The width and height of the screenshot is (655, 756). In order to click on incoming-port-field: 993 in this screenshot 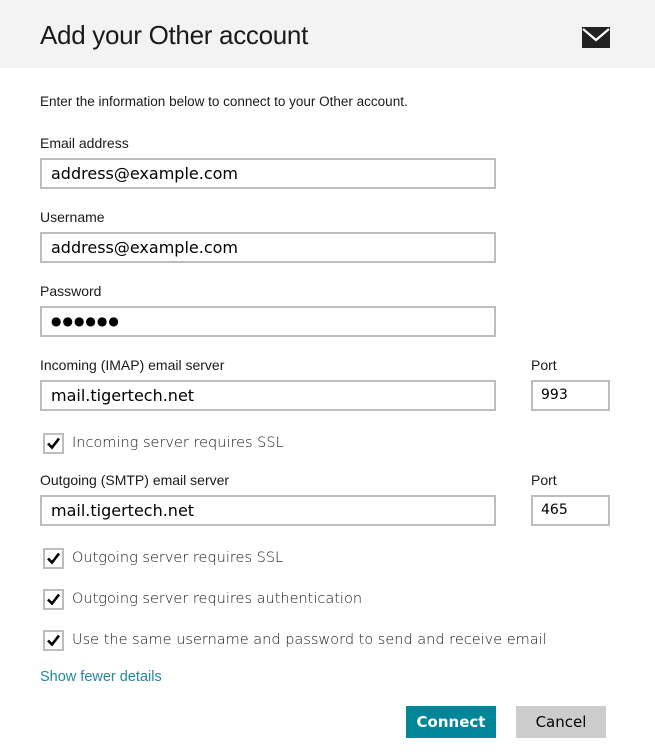, I will do `click(570, 395)`.